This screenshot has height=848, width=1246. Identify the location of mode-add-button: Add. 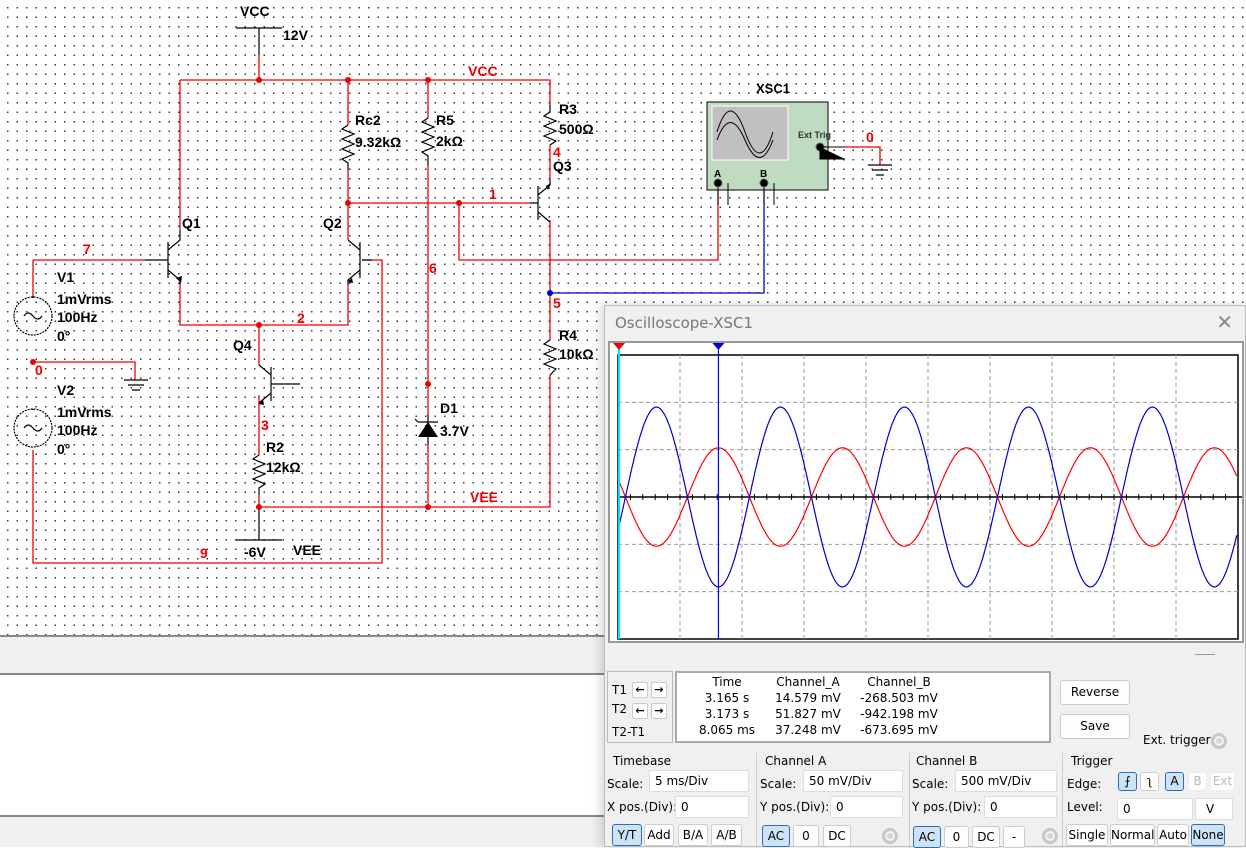
(659, 835).